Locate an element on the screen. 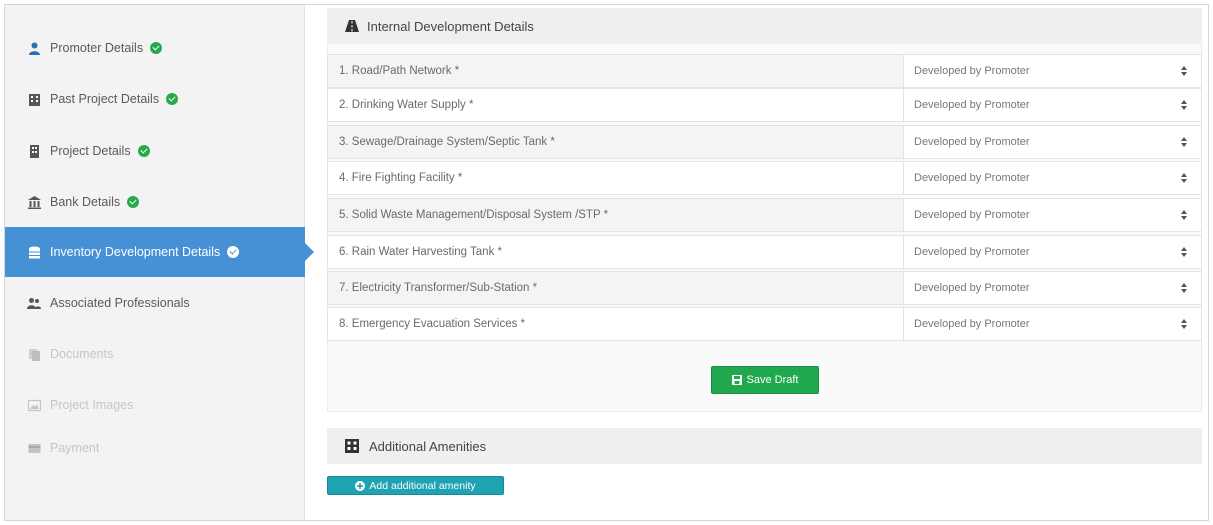 This screenshot has height=525, width=1213. sidebar-item-project-details: Project Details is located at coordinates (155, 151).